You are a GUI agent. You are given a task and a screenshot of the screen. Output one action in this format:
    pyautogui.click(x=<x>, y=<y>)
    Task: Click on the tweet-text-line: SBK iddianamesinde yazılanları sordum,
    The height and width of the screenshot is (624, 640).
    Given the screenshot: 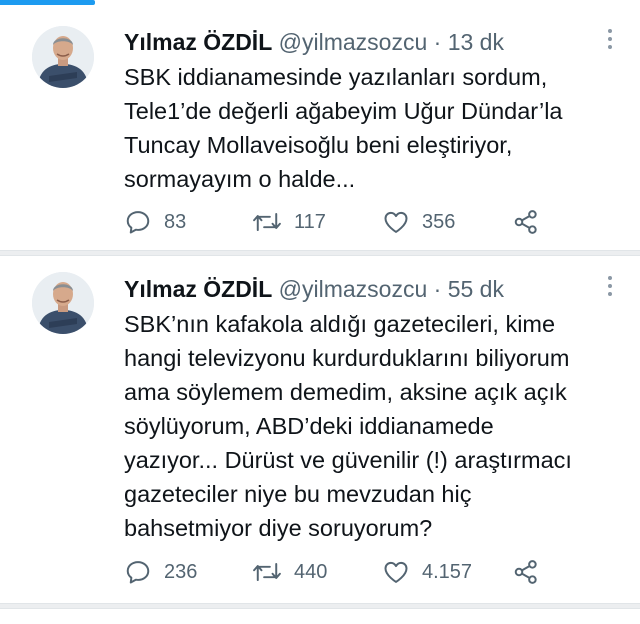 What is the action you would take?
    pyautogui.click(x=336, y=77)
    